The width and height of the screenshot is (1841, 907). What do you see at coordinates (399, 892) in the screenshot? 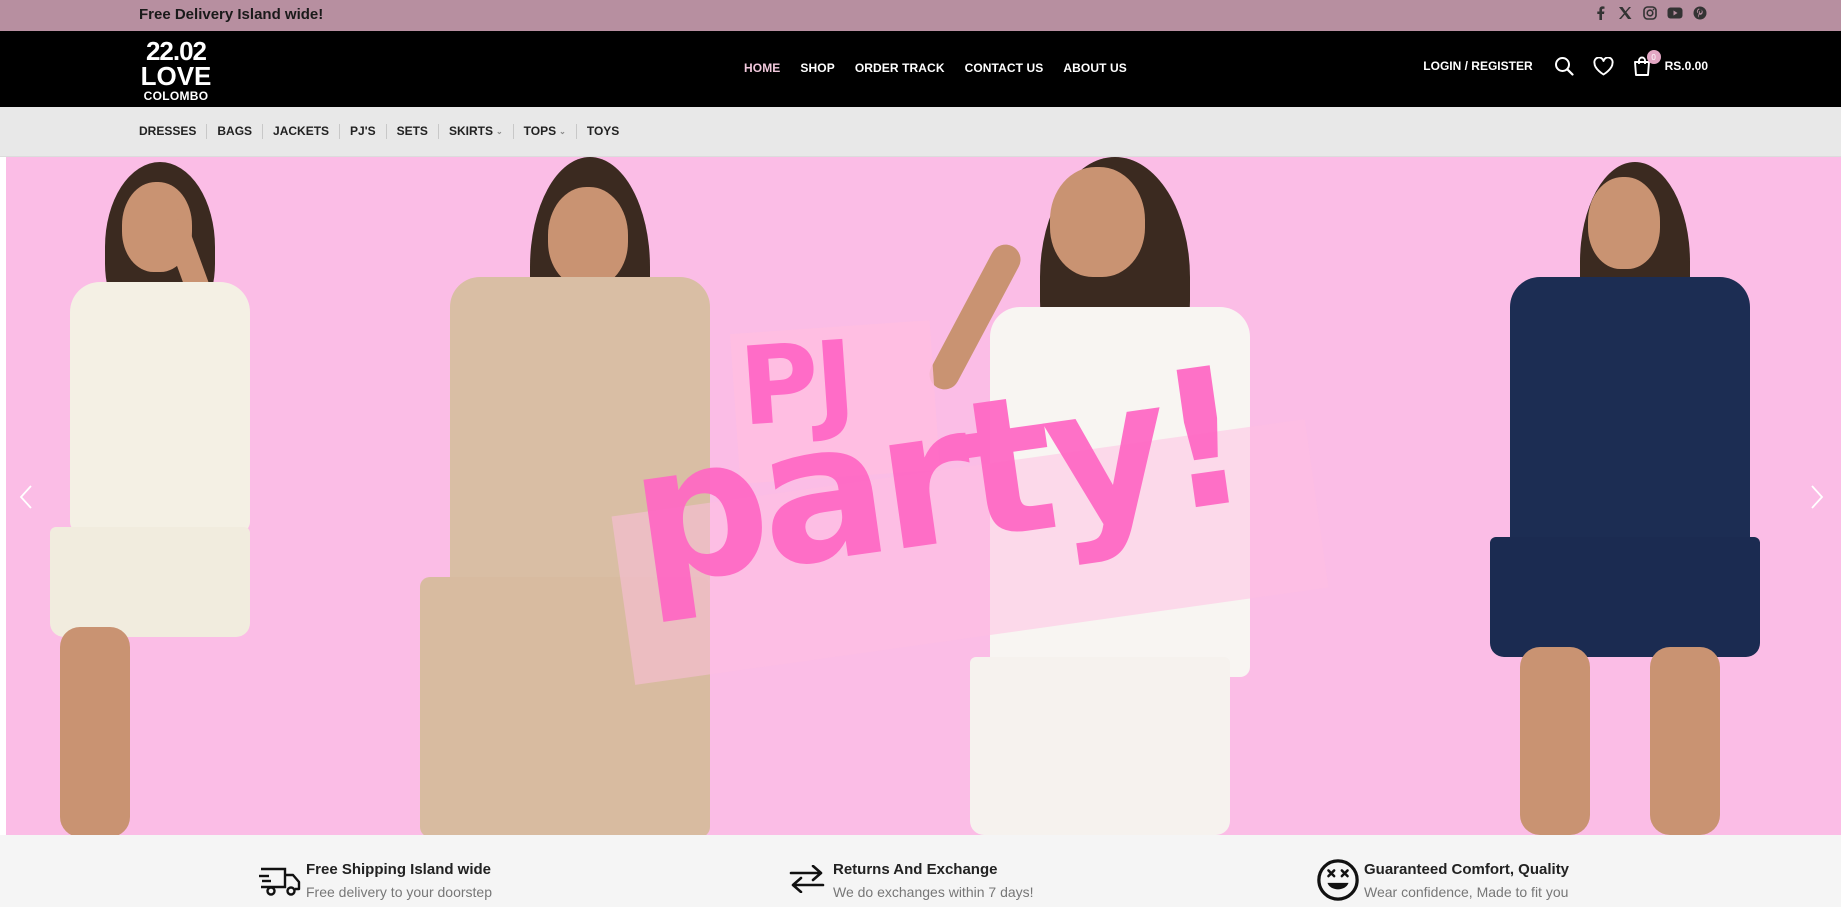
I see `feature-desc: Free delivery to your doorstep` at bounding box center [399, 892].